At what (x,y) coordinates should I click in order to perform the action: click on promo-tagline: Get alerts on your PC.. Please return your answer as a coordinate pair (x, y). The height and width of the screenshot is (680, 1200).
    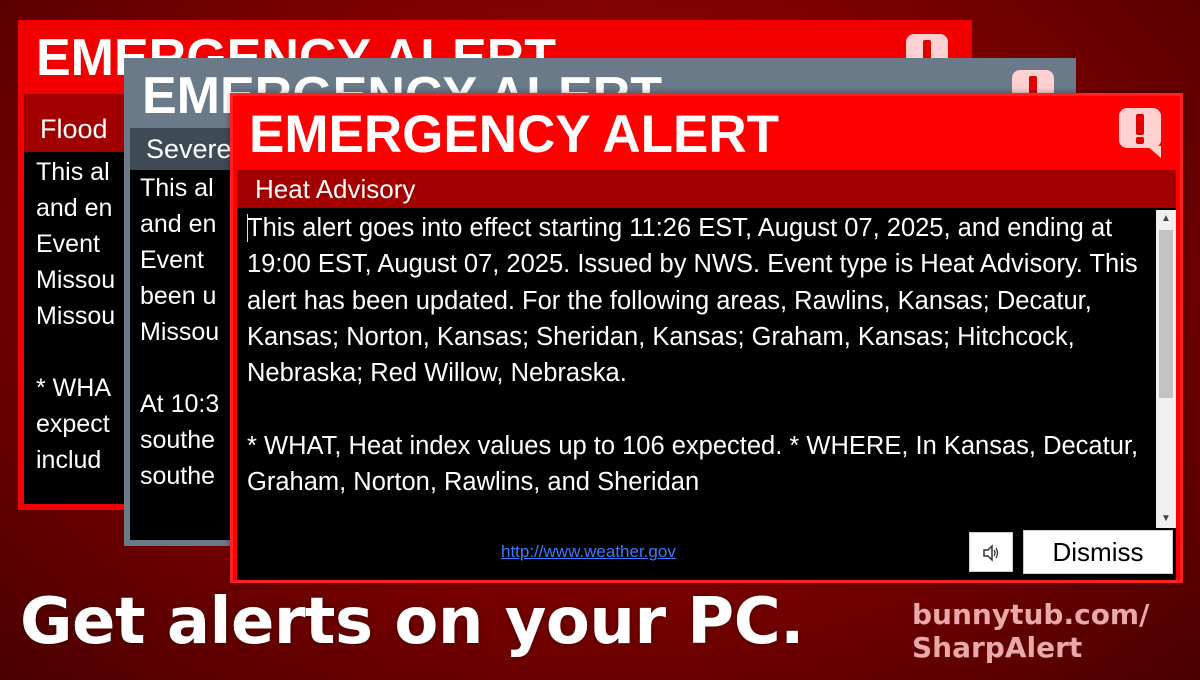
    Looking at the image, I should click on (412, 622).